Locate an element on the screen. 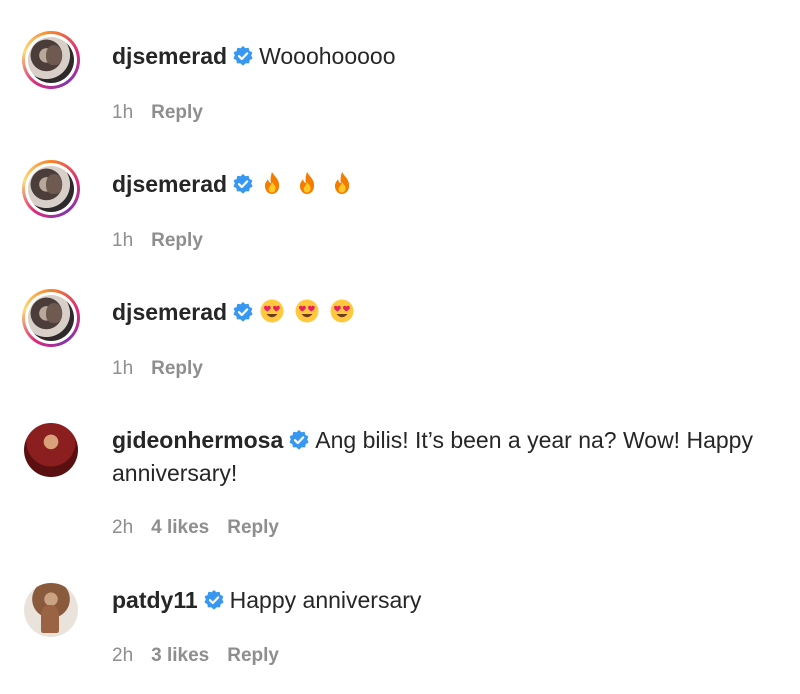 The width and height of the screenshot is (800, 694). likes-count: 4 likes is located at coordinates (180, 527).